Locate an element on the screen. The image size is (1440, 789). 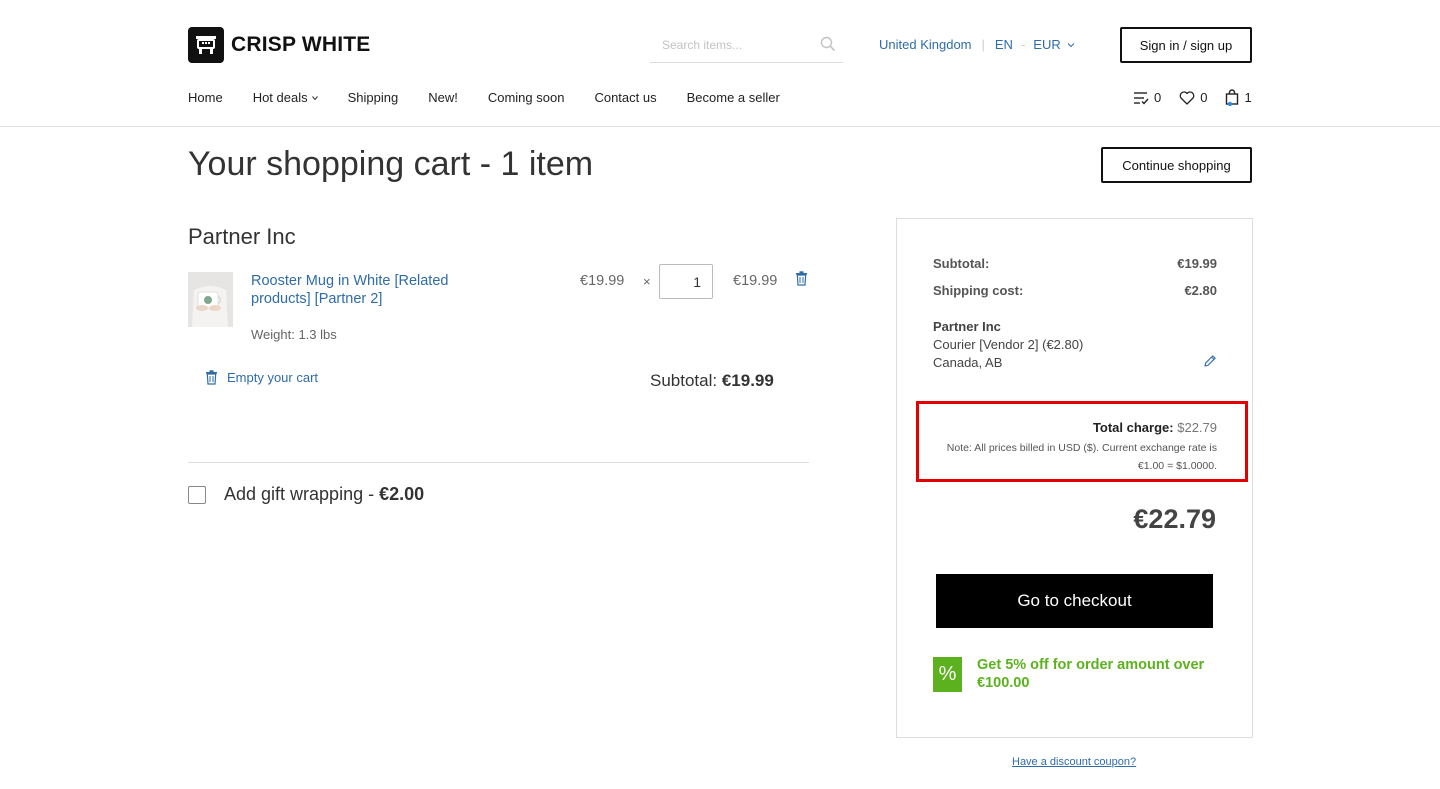
cart-counter: 1 is located at coordinates (1238, 97).